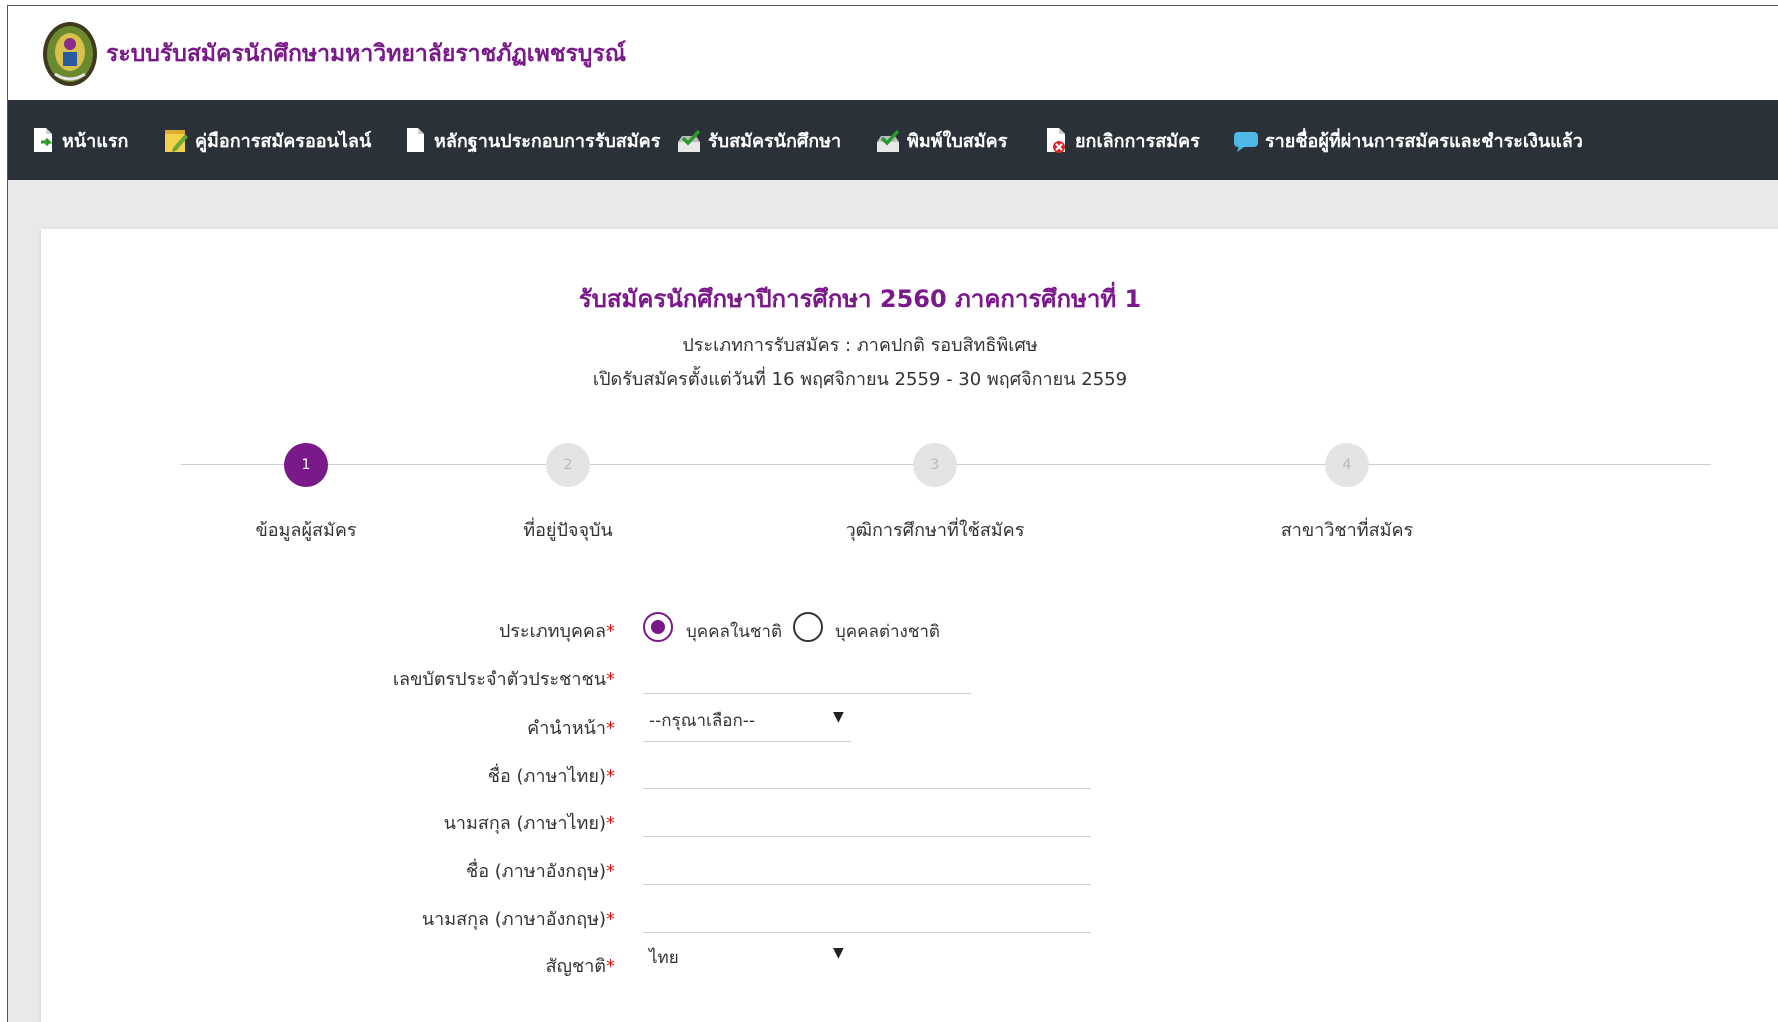 The height and width of the screenshot is (1022, 1778). What do you see at coordinates (311, 630) in the screenshot?
I see `person-type-label: ประเภทบุคคล*` at bounding box center [311, 630].